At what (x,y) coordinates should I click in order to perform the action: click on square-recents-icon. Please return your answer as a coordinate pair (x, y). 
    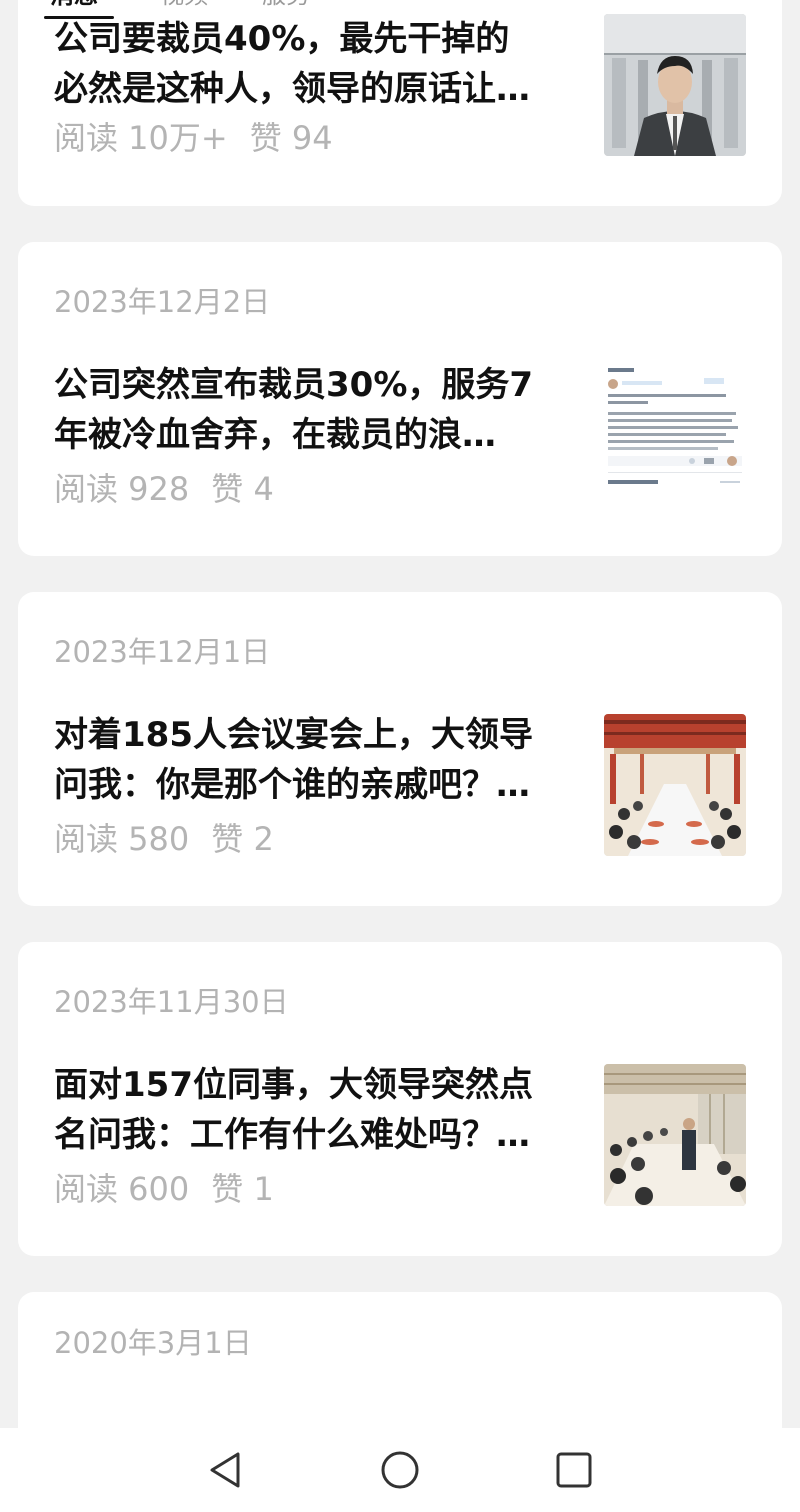
    Looking at the image, I should click on (574, 1470).